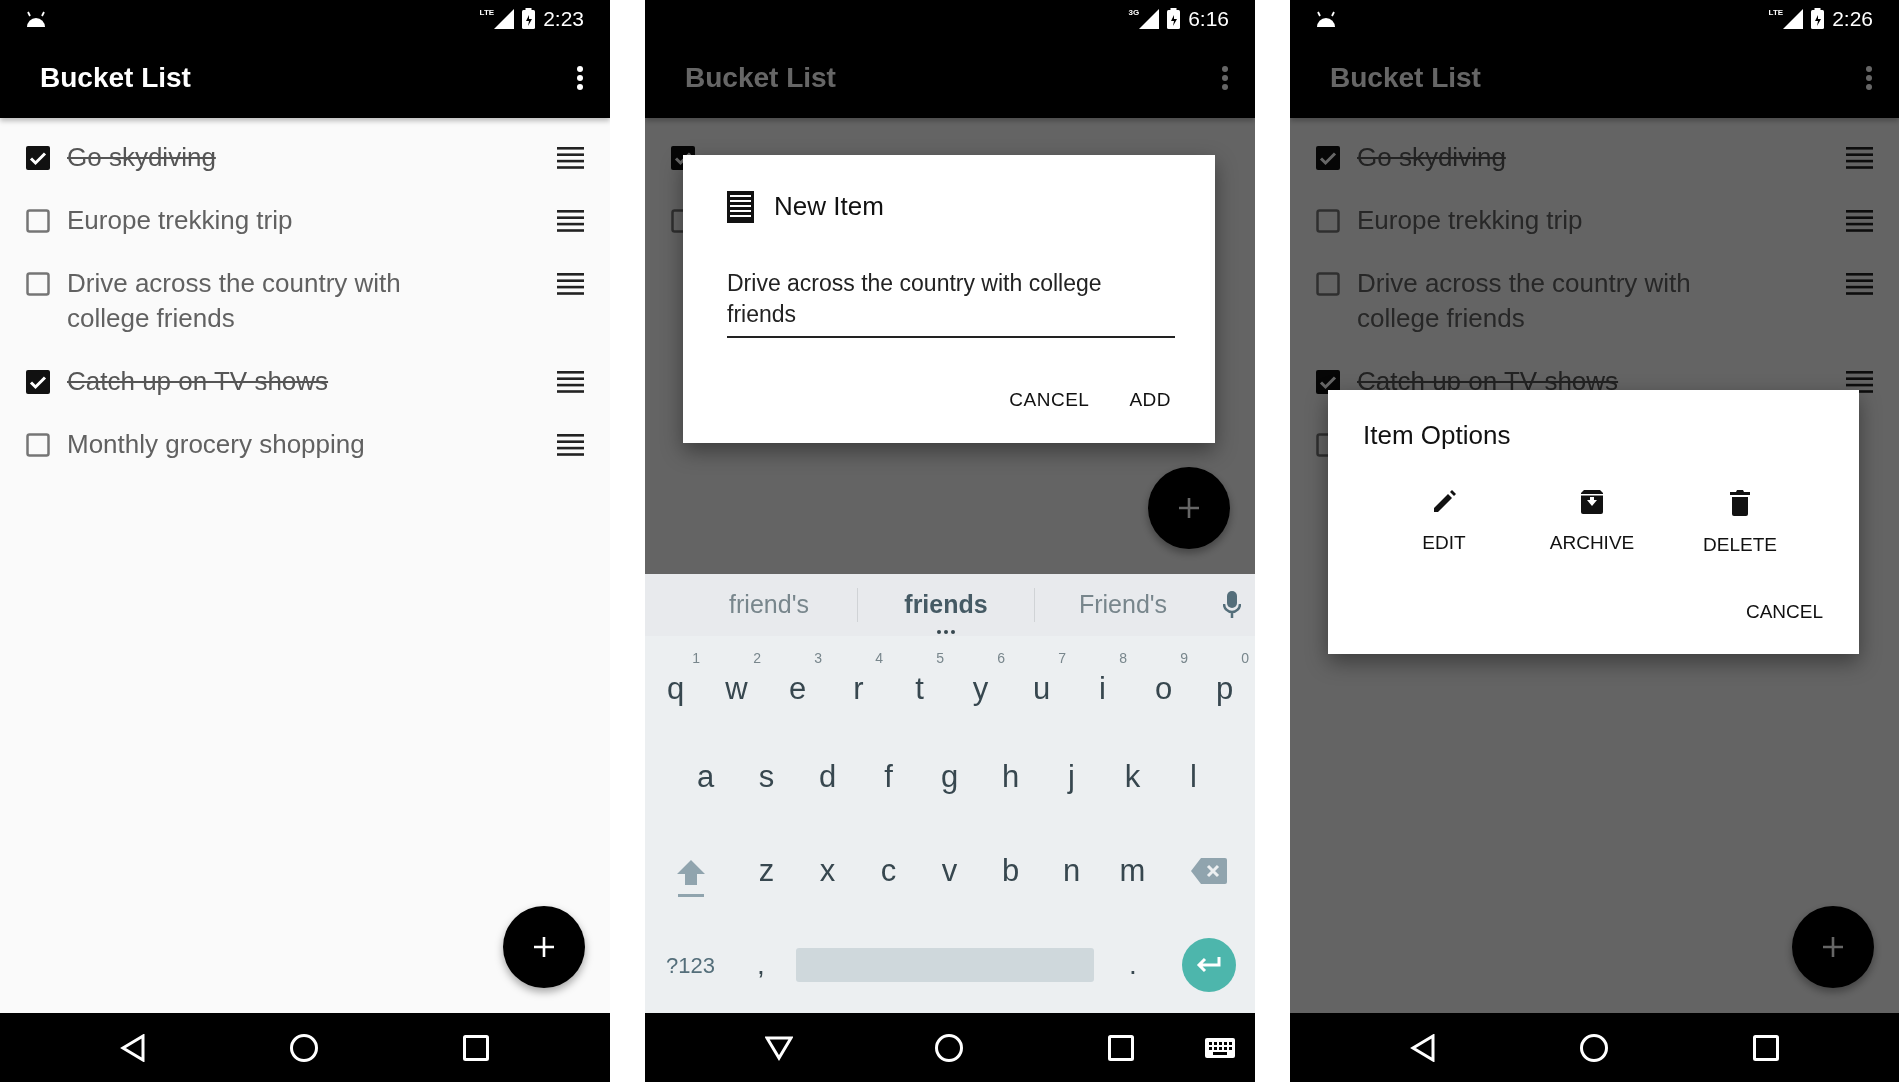 This screenshot has width=1900, height=1082. I want to click on keyboard-key: u 7, so click(1041, 683).